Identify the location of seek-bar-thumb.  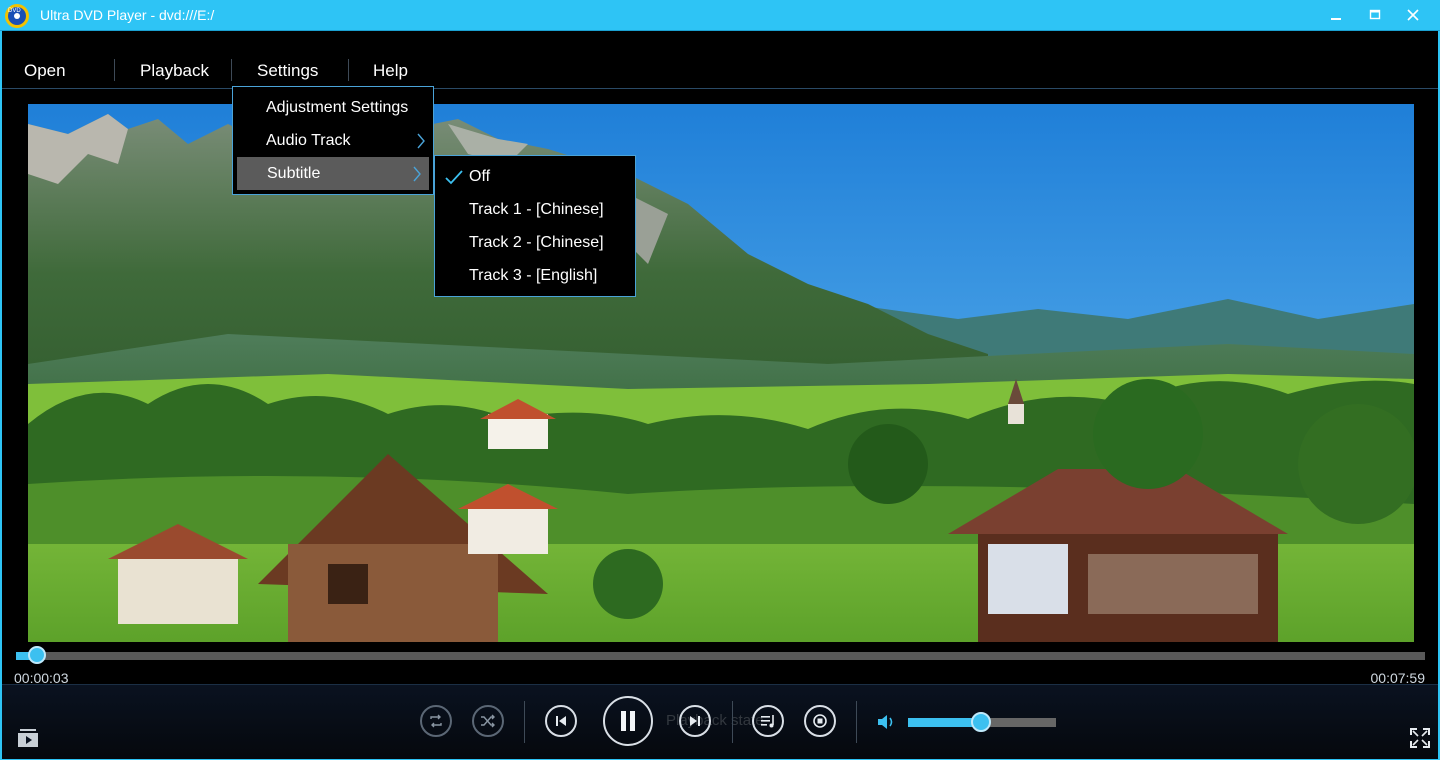
(37, 655).